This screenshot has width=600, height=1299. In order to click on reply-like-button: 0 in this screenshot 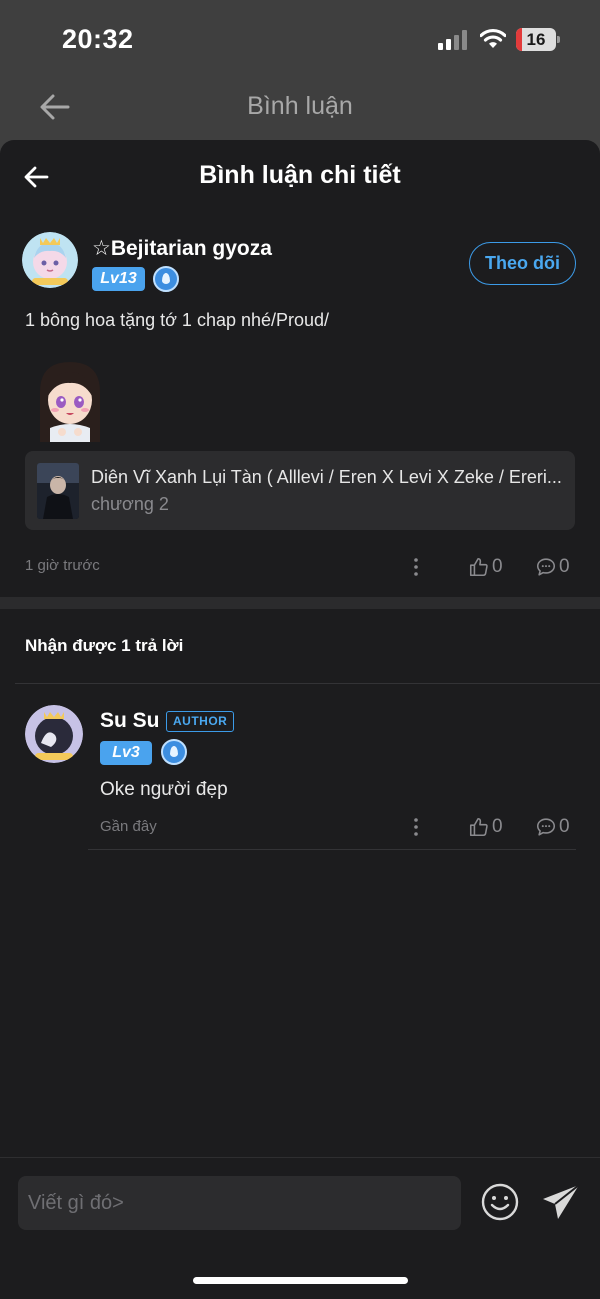, I will do `click(485, 827)`.